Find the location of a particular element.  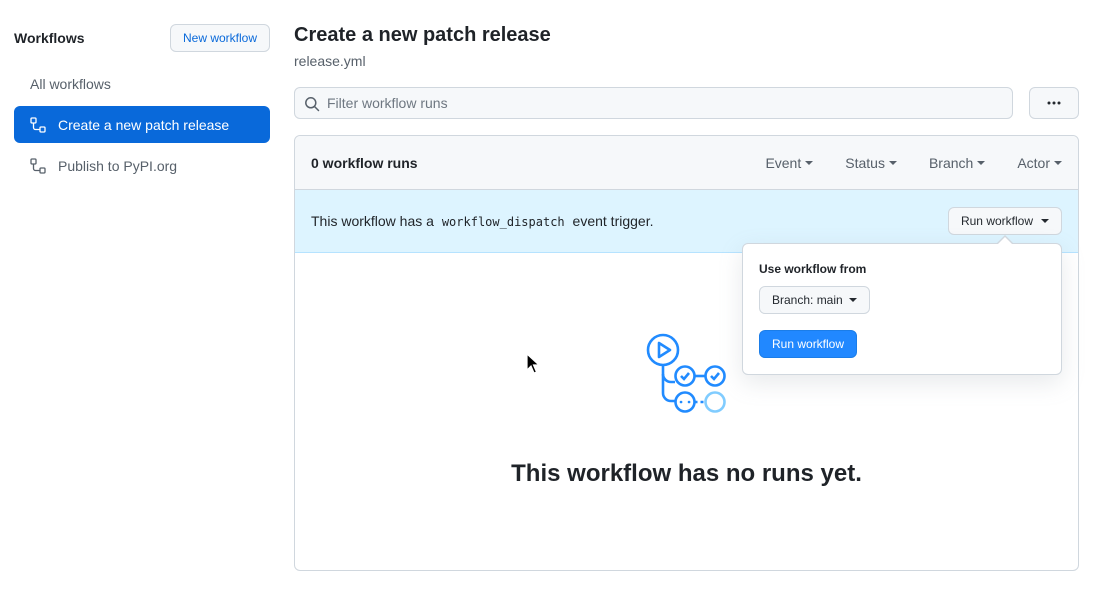

branch-select-button: Branch: main is located at coordinates (814, 300).